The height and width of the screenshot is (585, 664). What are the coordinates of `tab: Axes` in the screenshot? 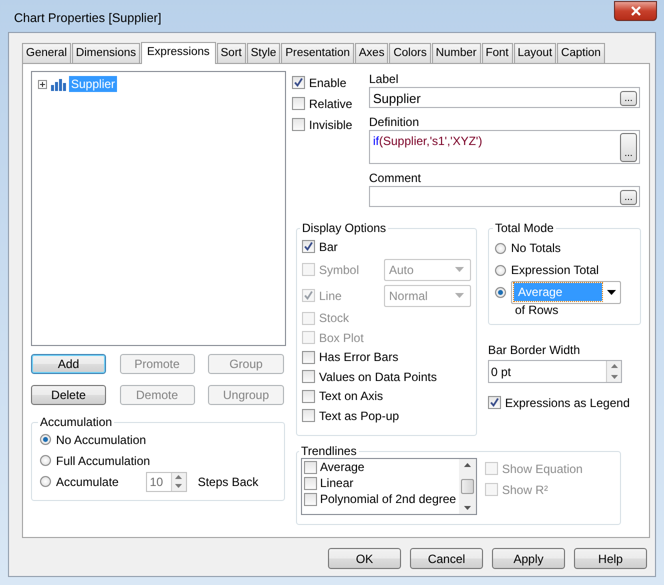 It's located at (371, 53).